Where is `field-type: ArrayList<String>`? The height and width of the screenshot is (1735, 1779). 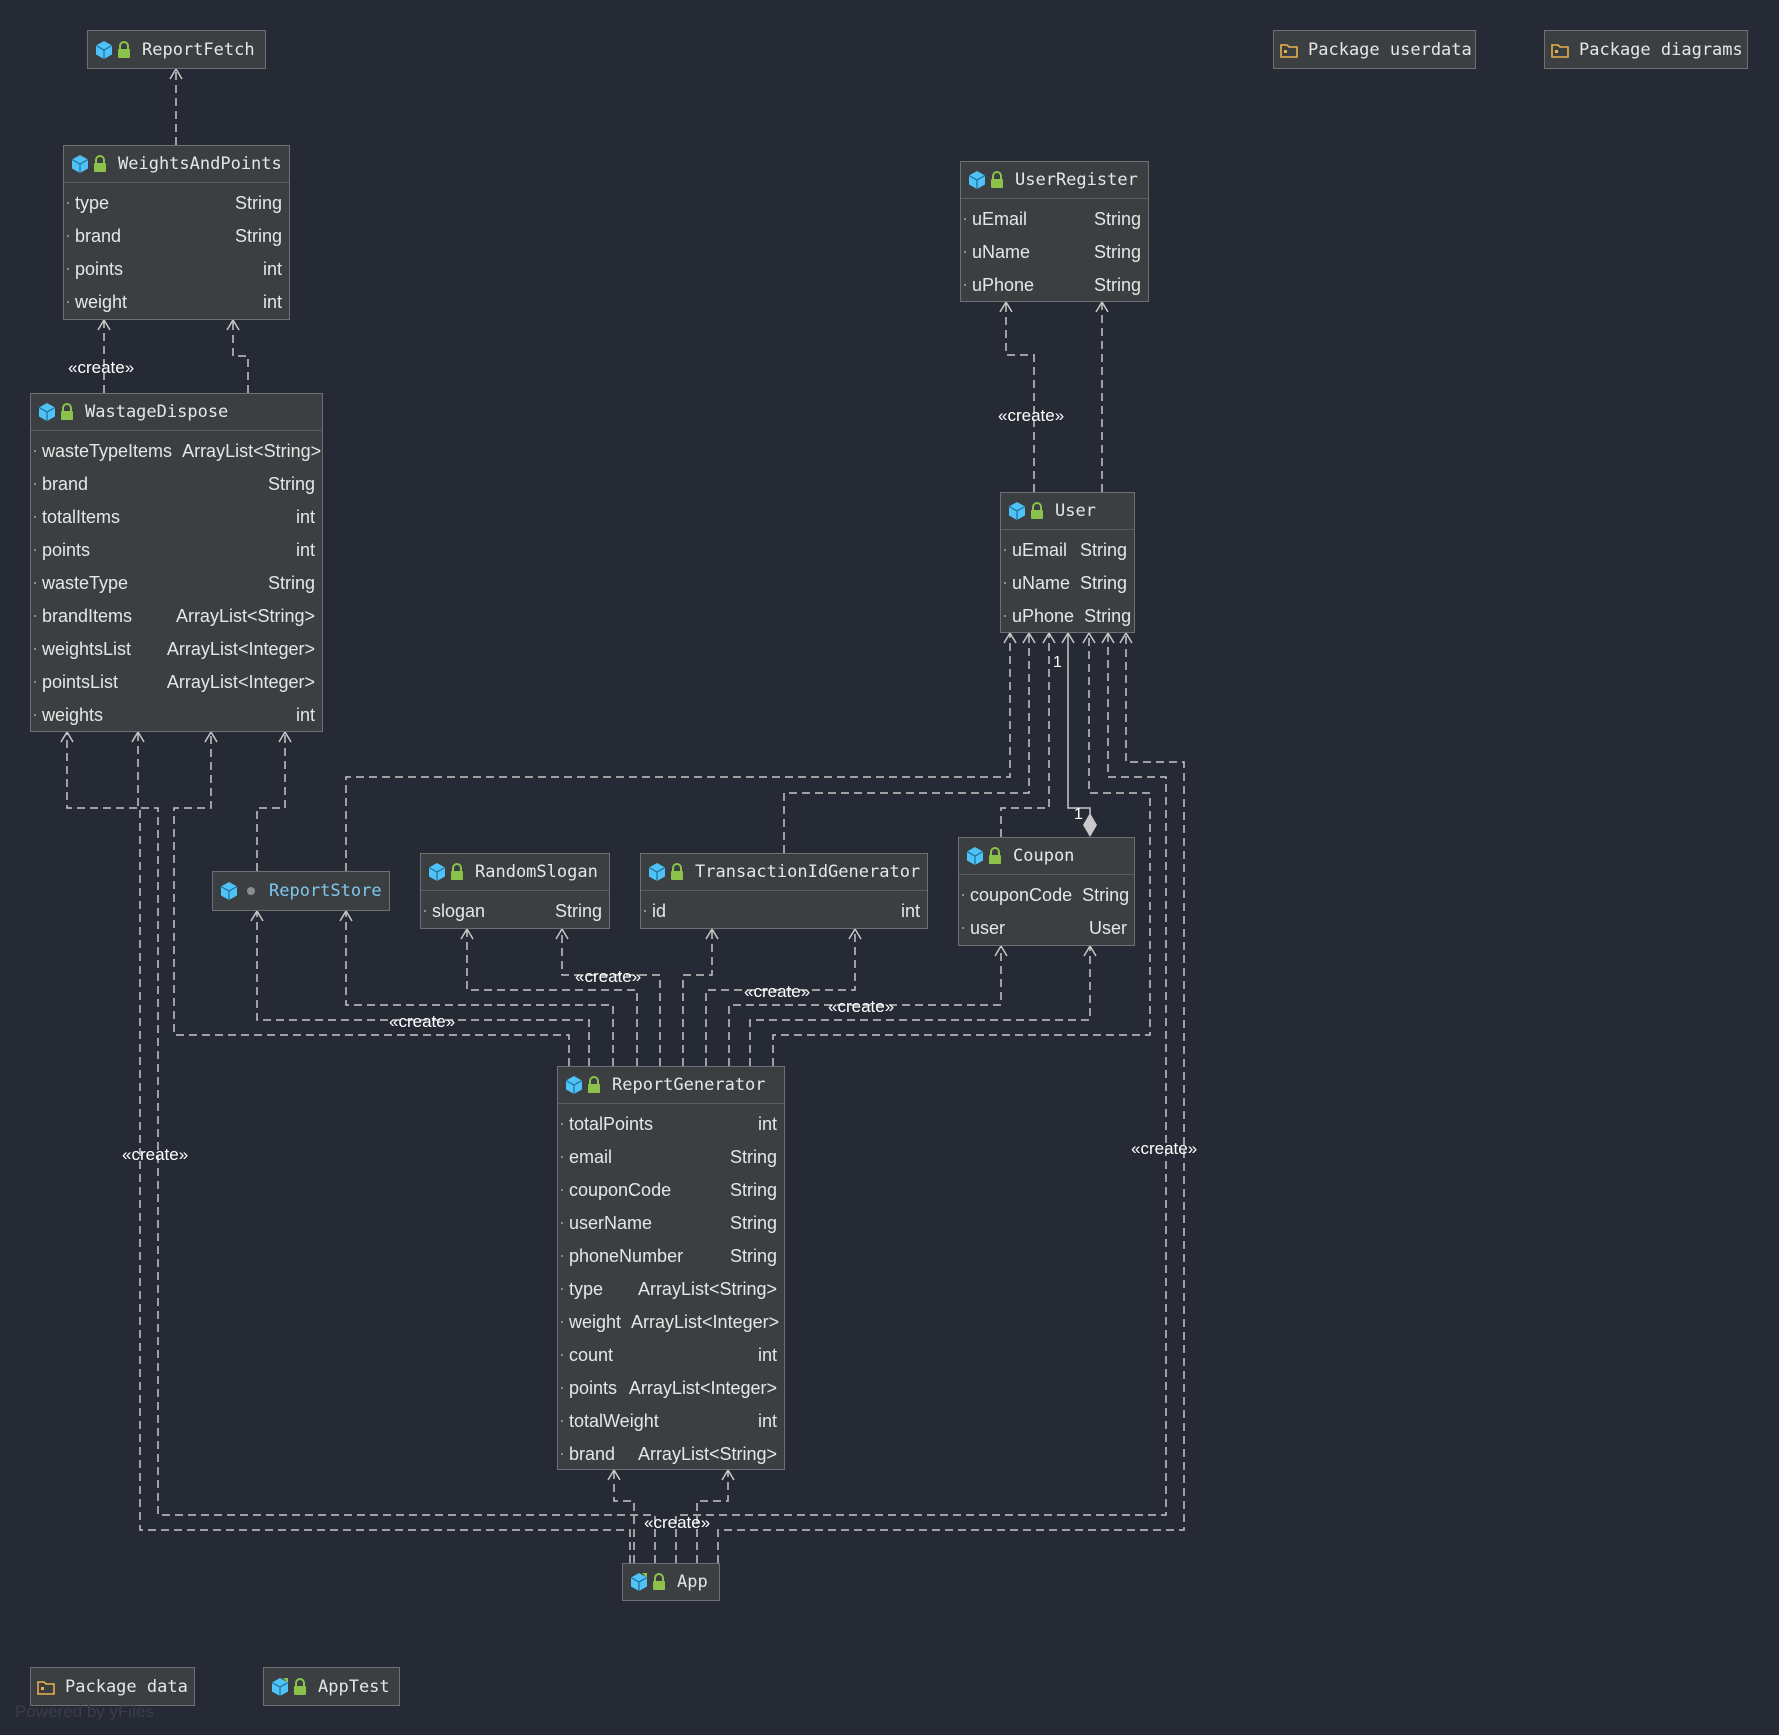
field-type: ArrayList<String> is located at coordinates (245, 616).